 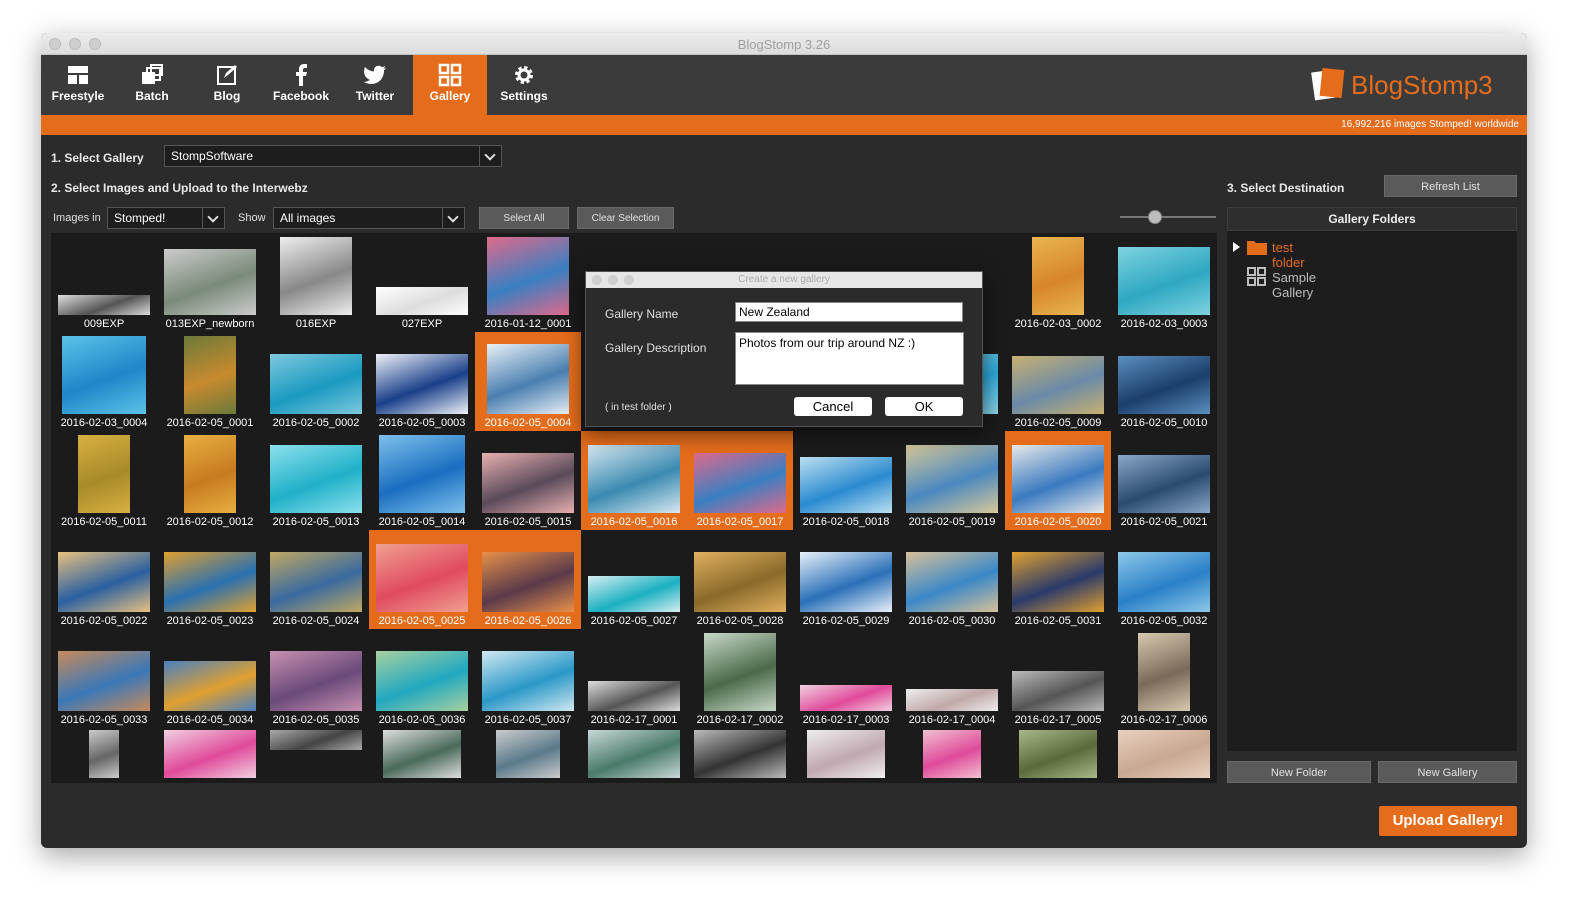 I want to click on thumbnail-item: 2016-02-05_0016, so click(x=634, y=480).